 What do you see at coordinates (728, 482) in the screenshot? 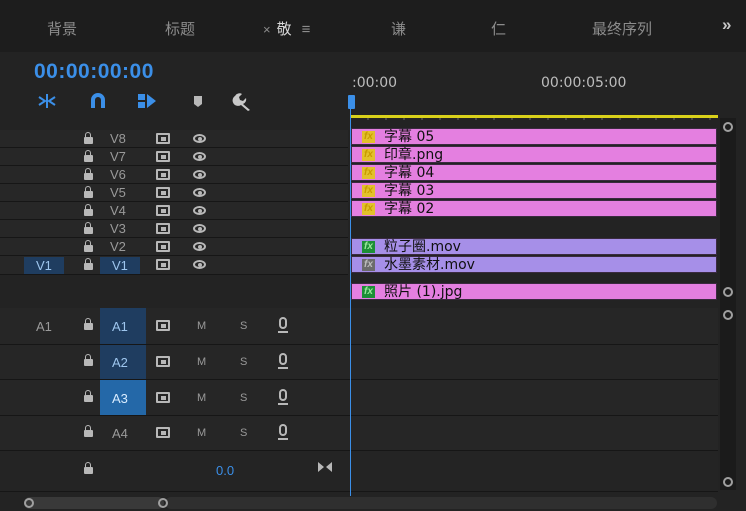
I see `vscroll-handle-bottom` at bounding box center [728, 482].